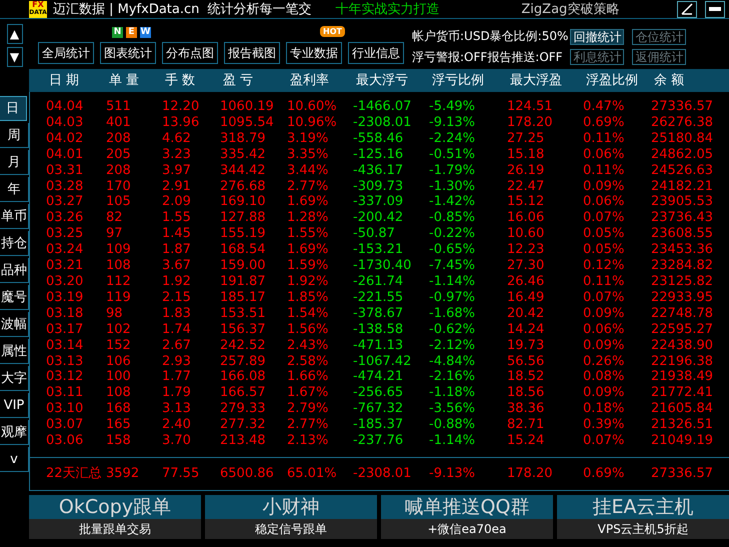  What do you see at coordinates (65, 266) in the screenshot?
I see `table-cell-text: 03.21` at bounding box center [65, 266].